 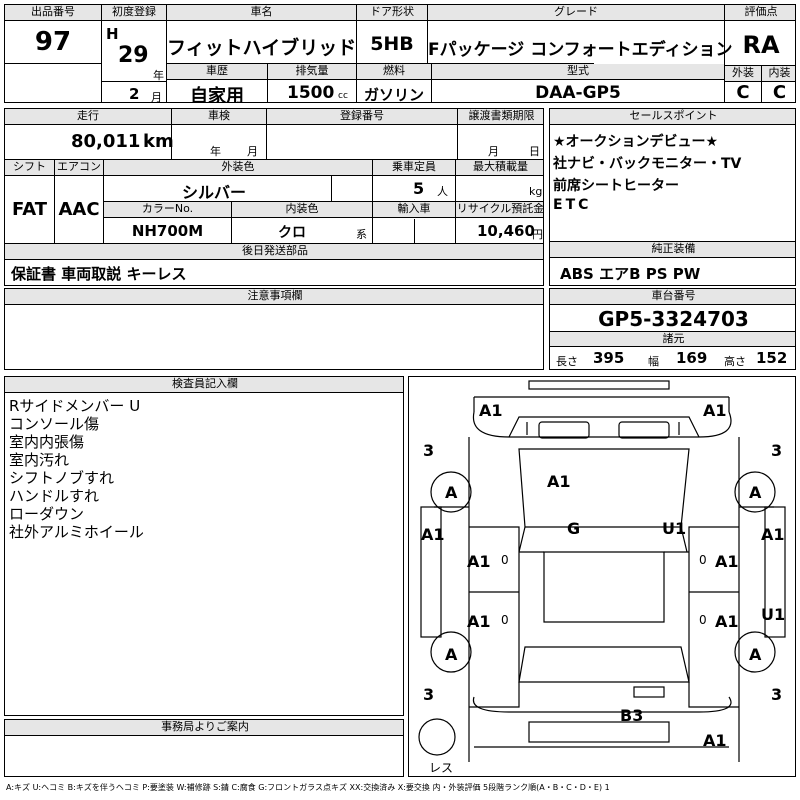 I want to click on recycle-unit: 円, so click(x=537, y=234).